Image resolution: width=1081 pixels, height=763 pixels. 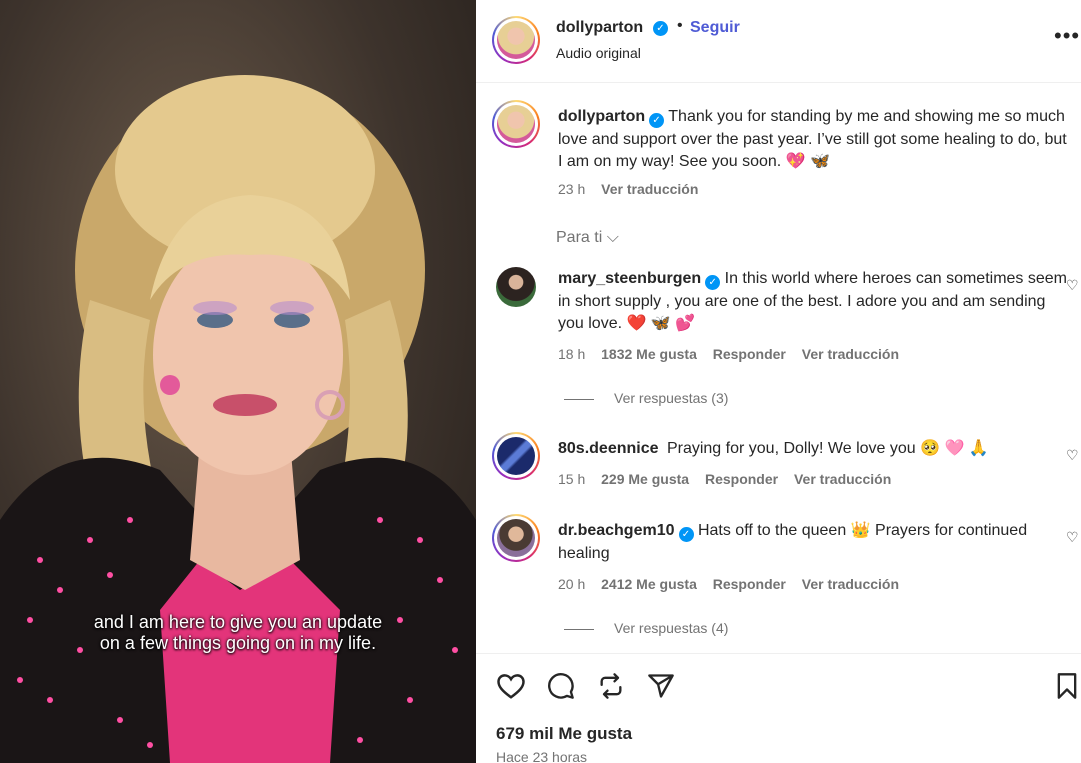 What do you see at coordinates (649, 189) in the screenshot?
I see `caption-translate-link: Ver traducción` at bounding box center [649, 189].